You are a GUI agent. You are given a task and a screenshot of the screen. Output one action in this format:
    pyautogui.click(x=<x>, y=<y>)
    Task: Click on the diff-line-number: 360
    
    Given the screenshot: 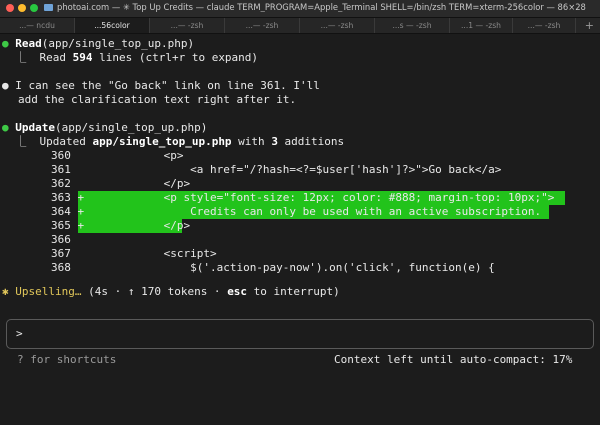 What is the action you would take?
    pyautogui.click(x=61, y=155)
    